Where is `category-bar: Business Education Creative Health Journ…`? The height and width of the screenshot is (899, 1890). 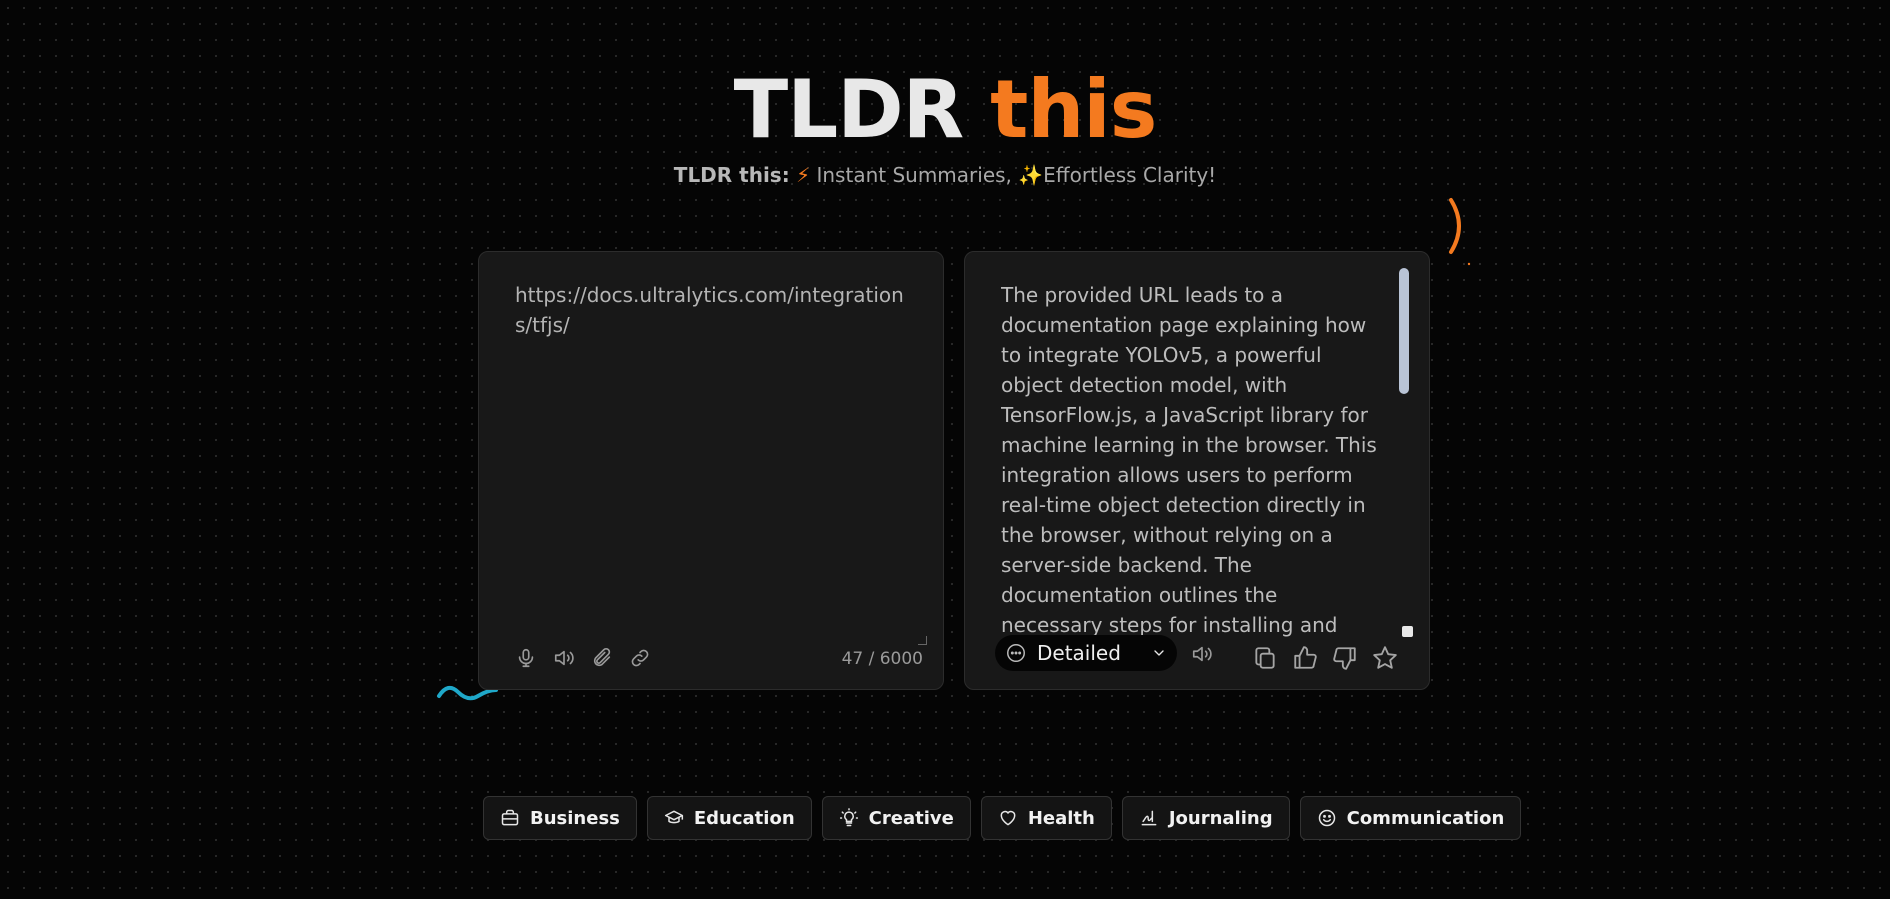
category-bar: Business Education Creative Health Journ… is located at coordinates (1002, 818).